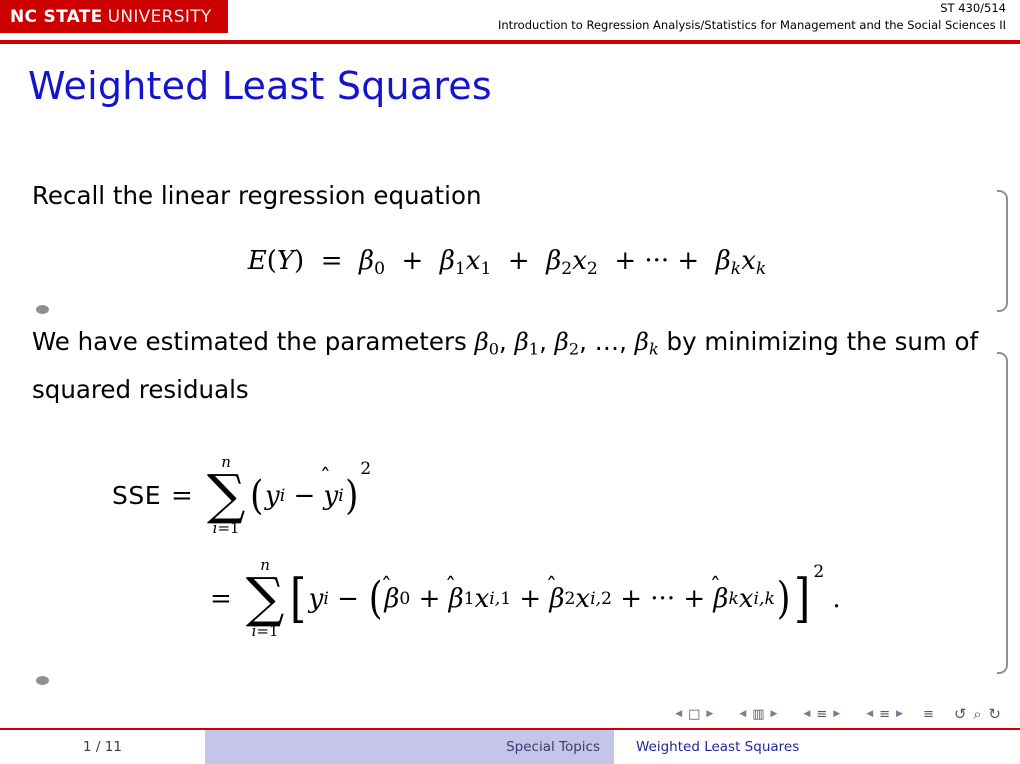 This screenshot has width=1020, height=764. What do you see at coordinates (507, 262) in the screenshot?
I see `equation-linear-regression: E(Y) = β0 + β1x1 + β2x2 + ··· + βkxk` at bounding box center [507, 262].